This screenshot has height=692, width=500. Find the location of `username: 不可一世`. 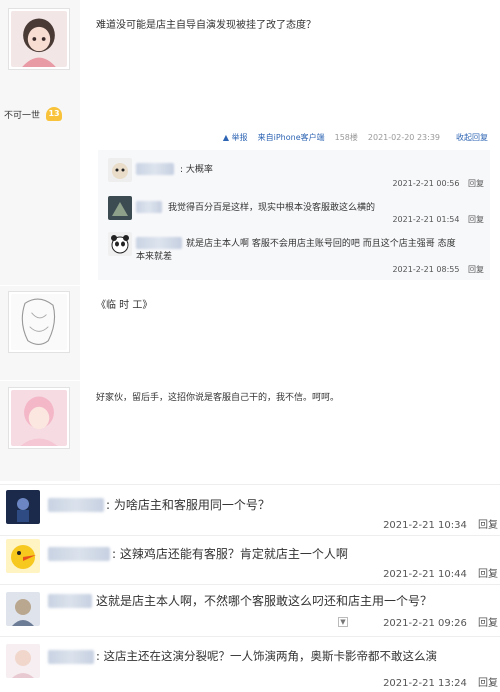

username: 不可一世 is located at coordinates (22, 114).